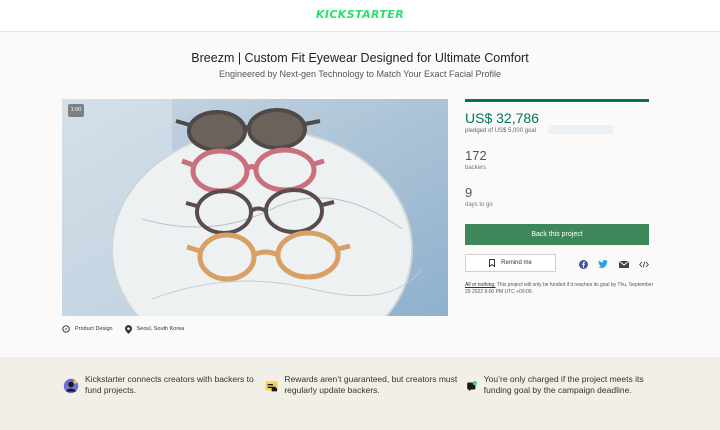  I want to click on twitter-share, so click(603, 264).